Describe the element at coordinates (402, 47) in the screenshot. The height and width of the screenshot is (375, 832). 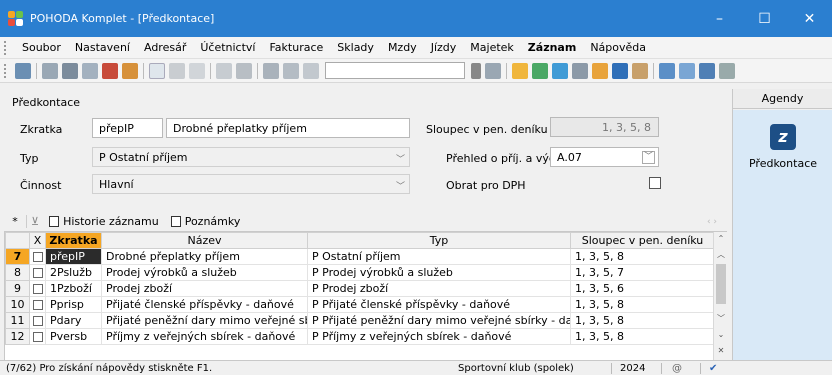
I see `menu-mzdy: Mzdy` at that location.